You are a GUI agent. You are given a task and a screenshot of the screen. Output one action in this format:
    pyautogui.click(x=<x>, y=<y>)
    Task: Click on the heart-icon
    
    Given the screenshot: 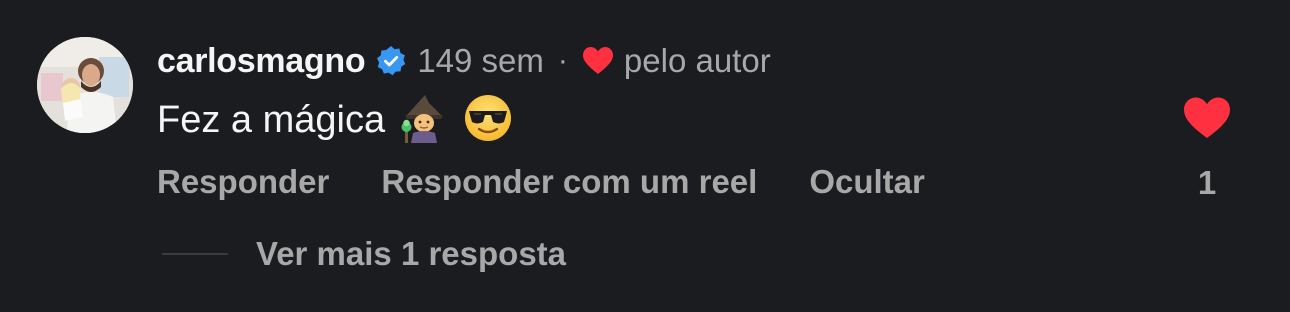 What is the action you would take?
    pyautogui.click(x=598, y=61)
    